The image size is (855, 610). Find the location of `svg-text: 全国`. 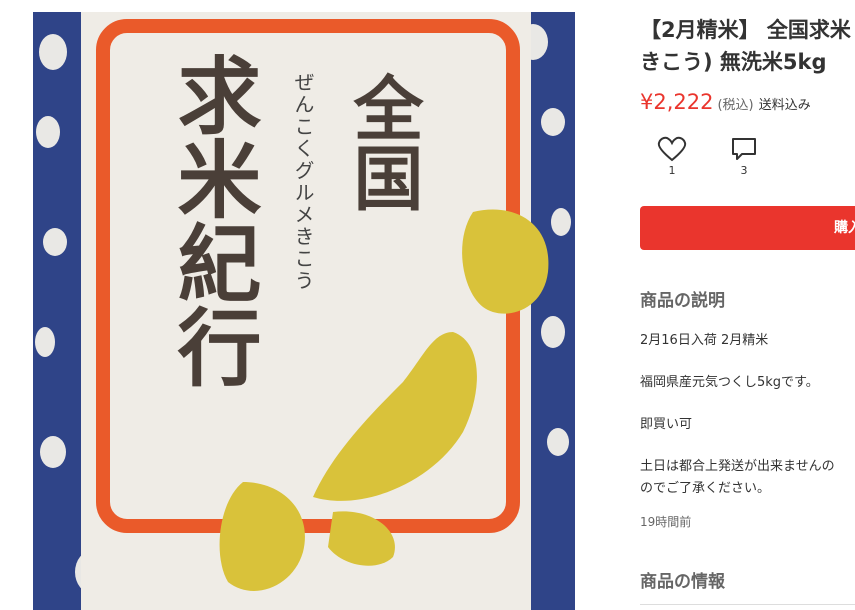

svg-text: 全国 is located at coordinates (383, 142).